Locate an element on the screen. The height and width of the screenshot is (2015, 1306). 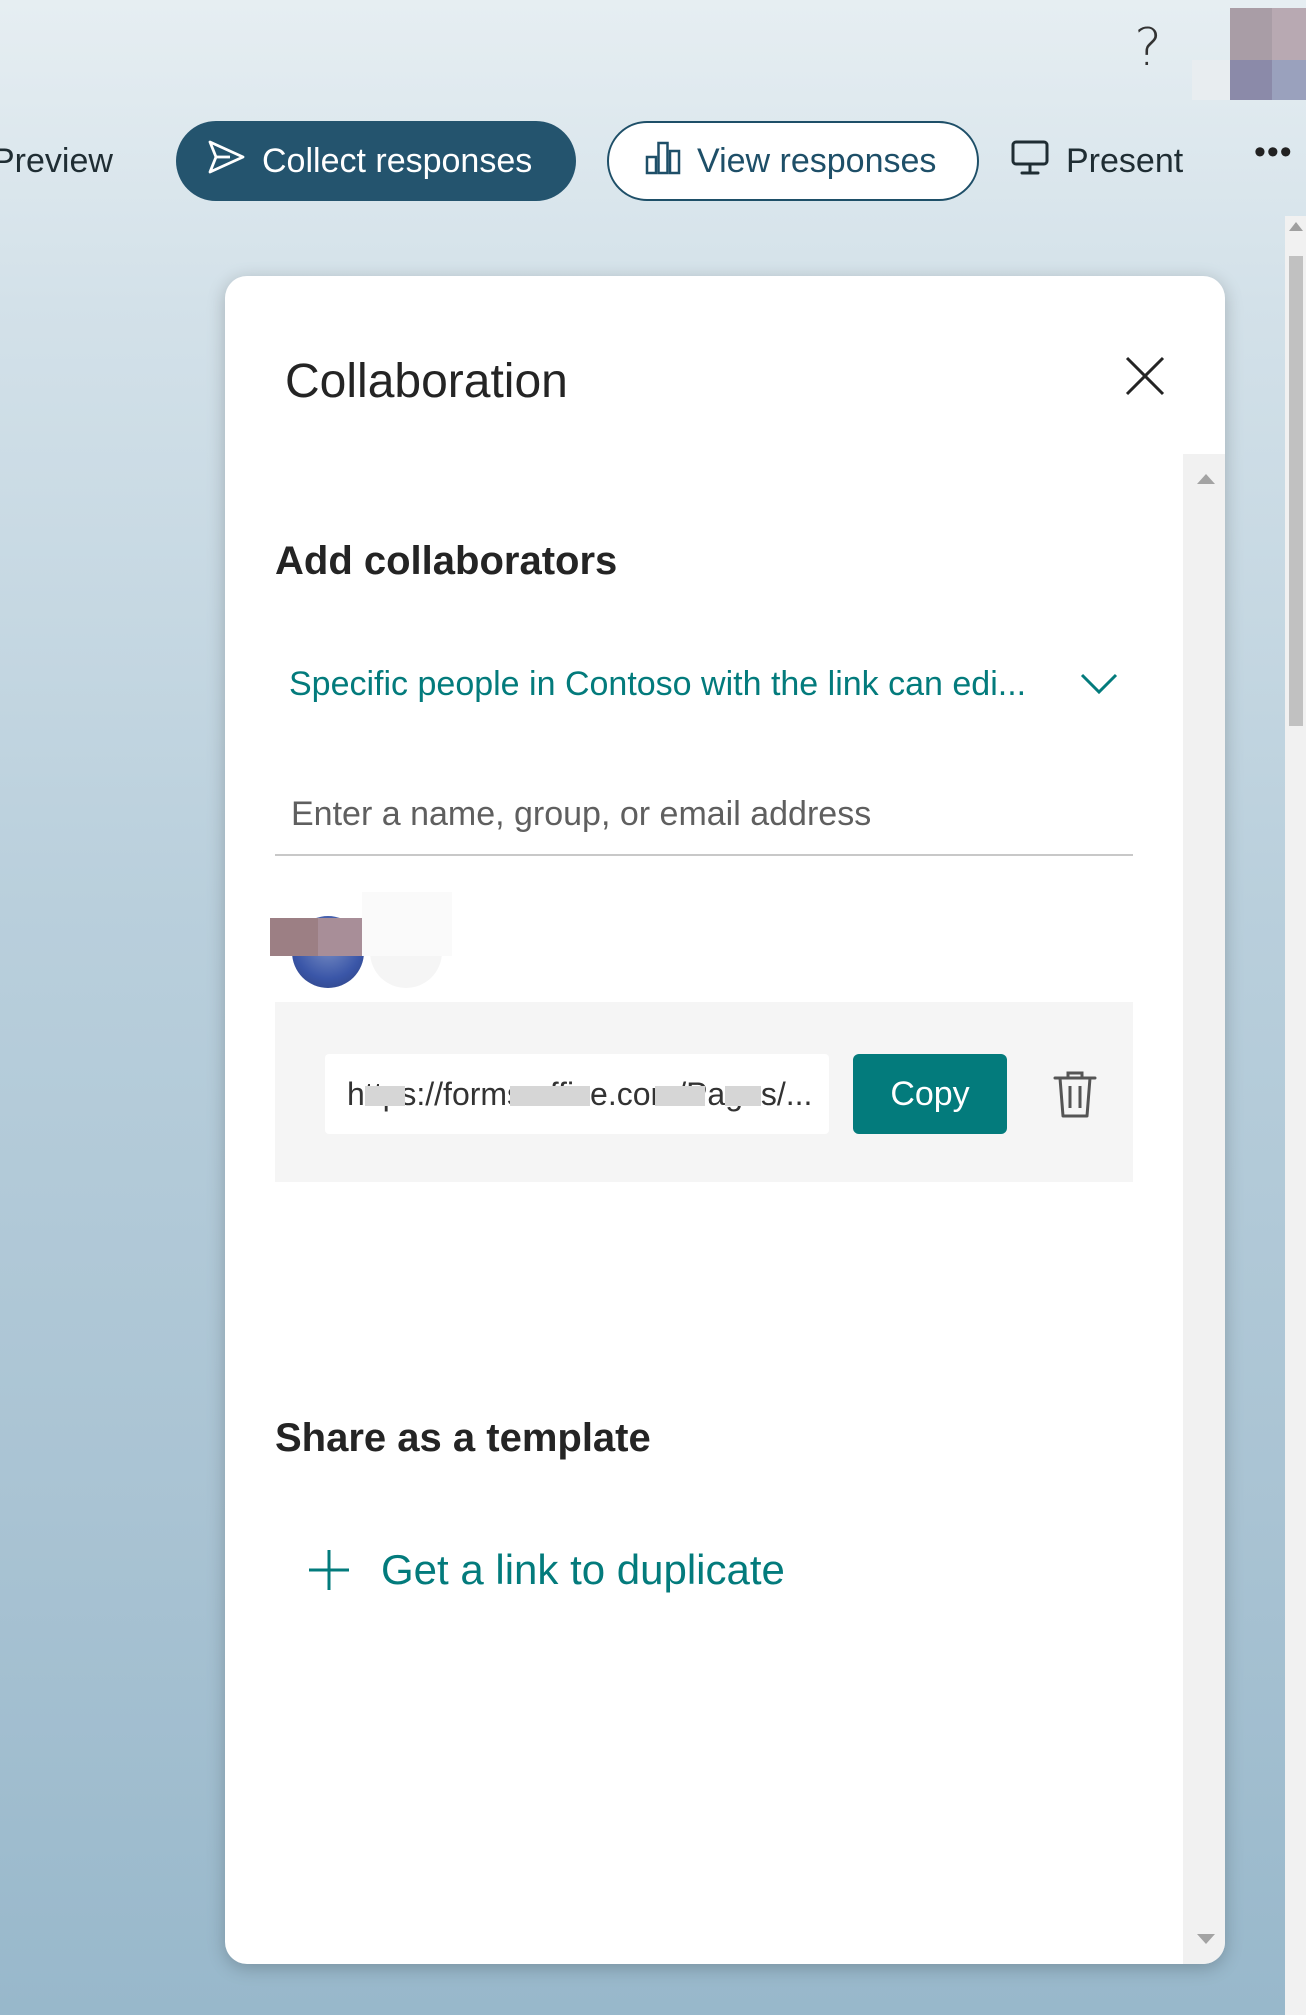
chevron-down-icon is located at coordinates (1099, 683).